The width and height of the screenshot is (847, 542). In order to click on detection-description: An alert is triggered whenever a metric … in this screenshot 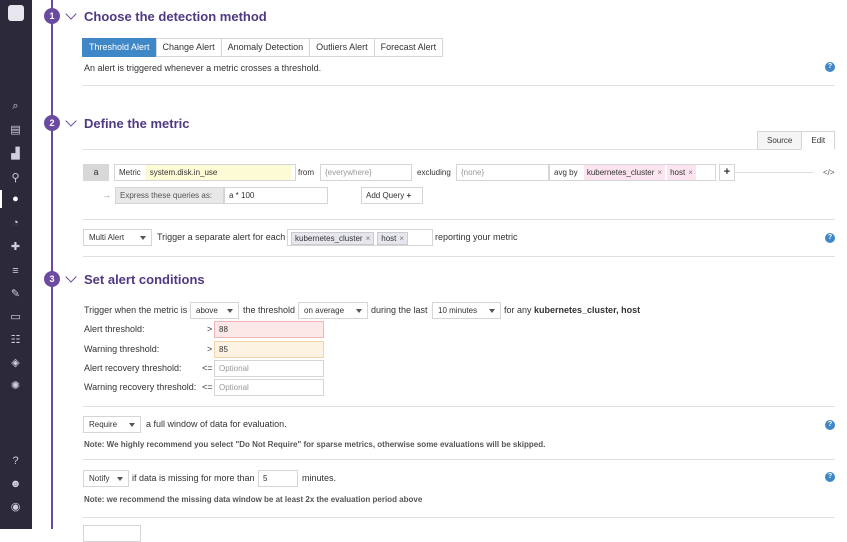, I will do `click(203, 68)`.